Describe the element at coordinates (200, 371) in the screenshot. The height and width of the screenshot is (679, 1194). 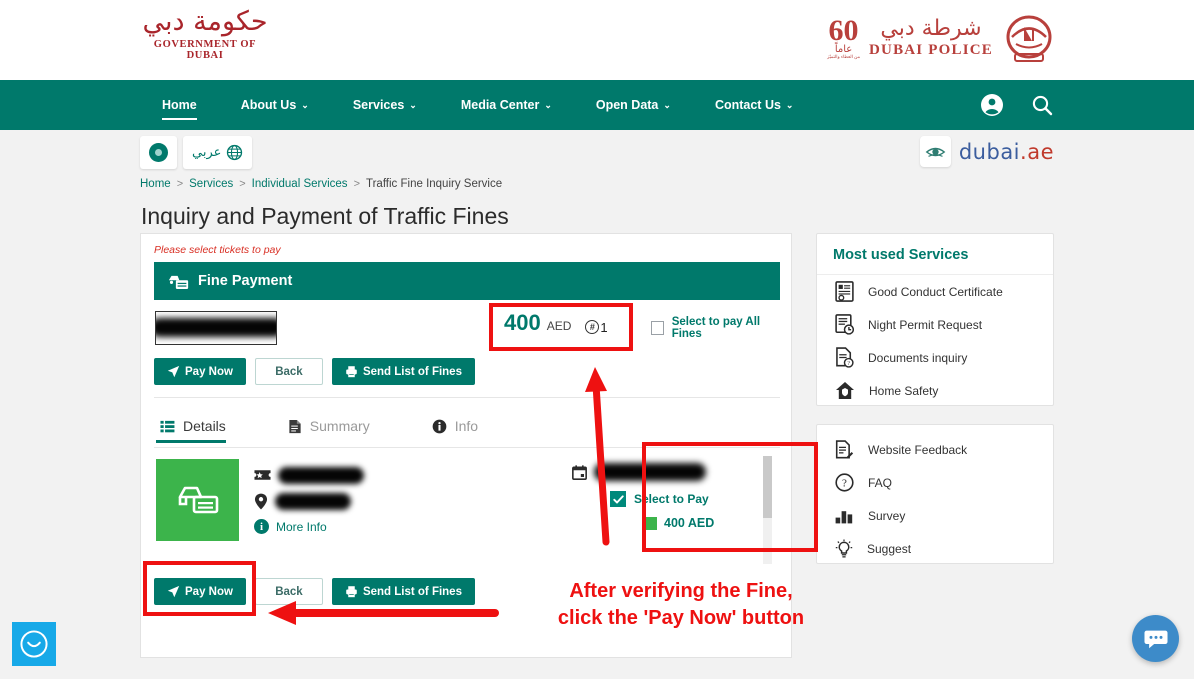
I see `pay-now-button-top: Pay Now` at that location.